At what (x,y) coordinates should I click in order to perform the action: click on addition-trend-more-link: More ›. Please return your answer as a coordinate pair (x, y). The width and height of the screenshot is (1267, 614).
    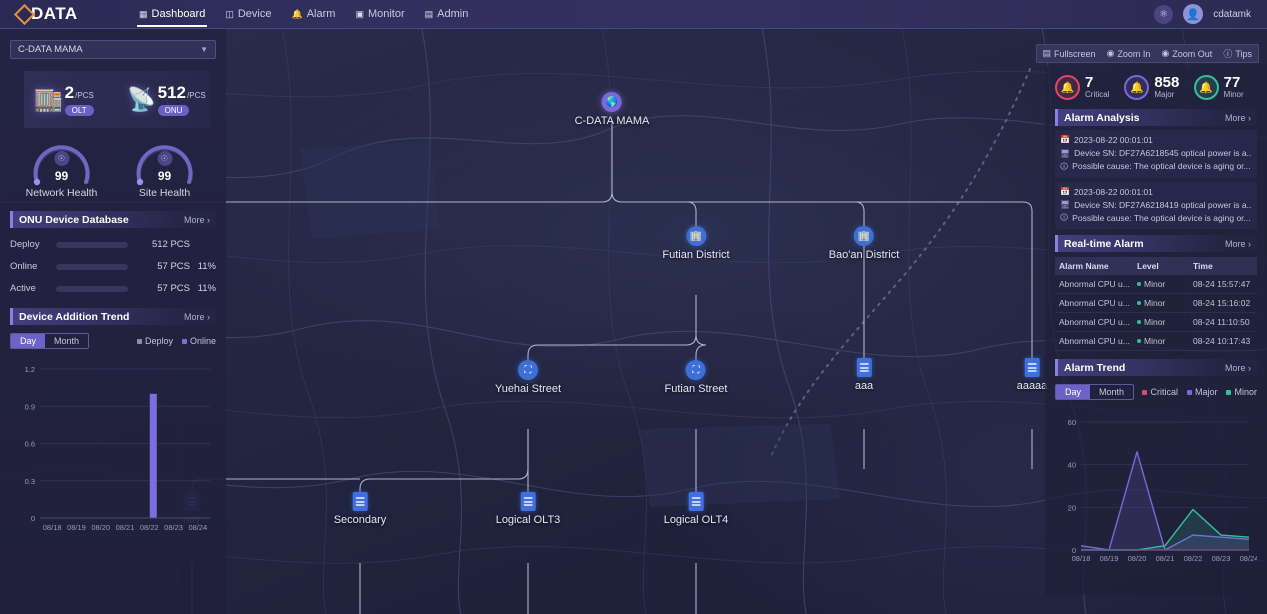
    Looking at the image, I should click on (197, 317).